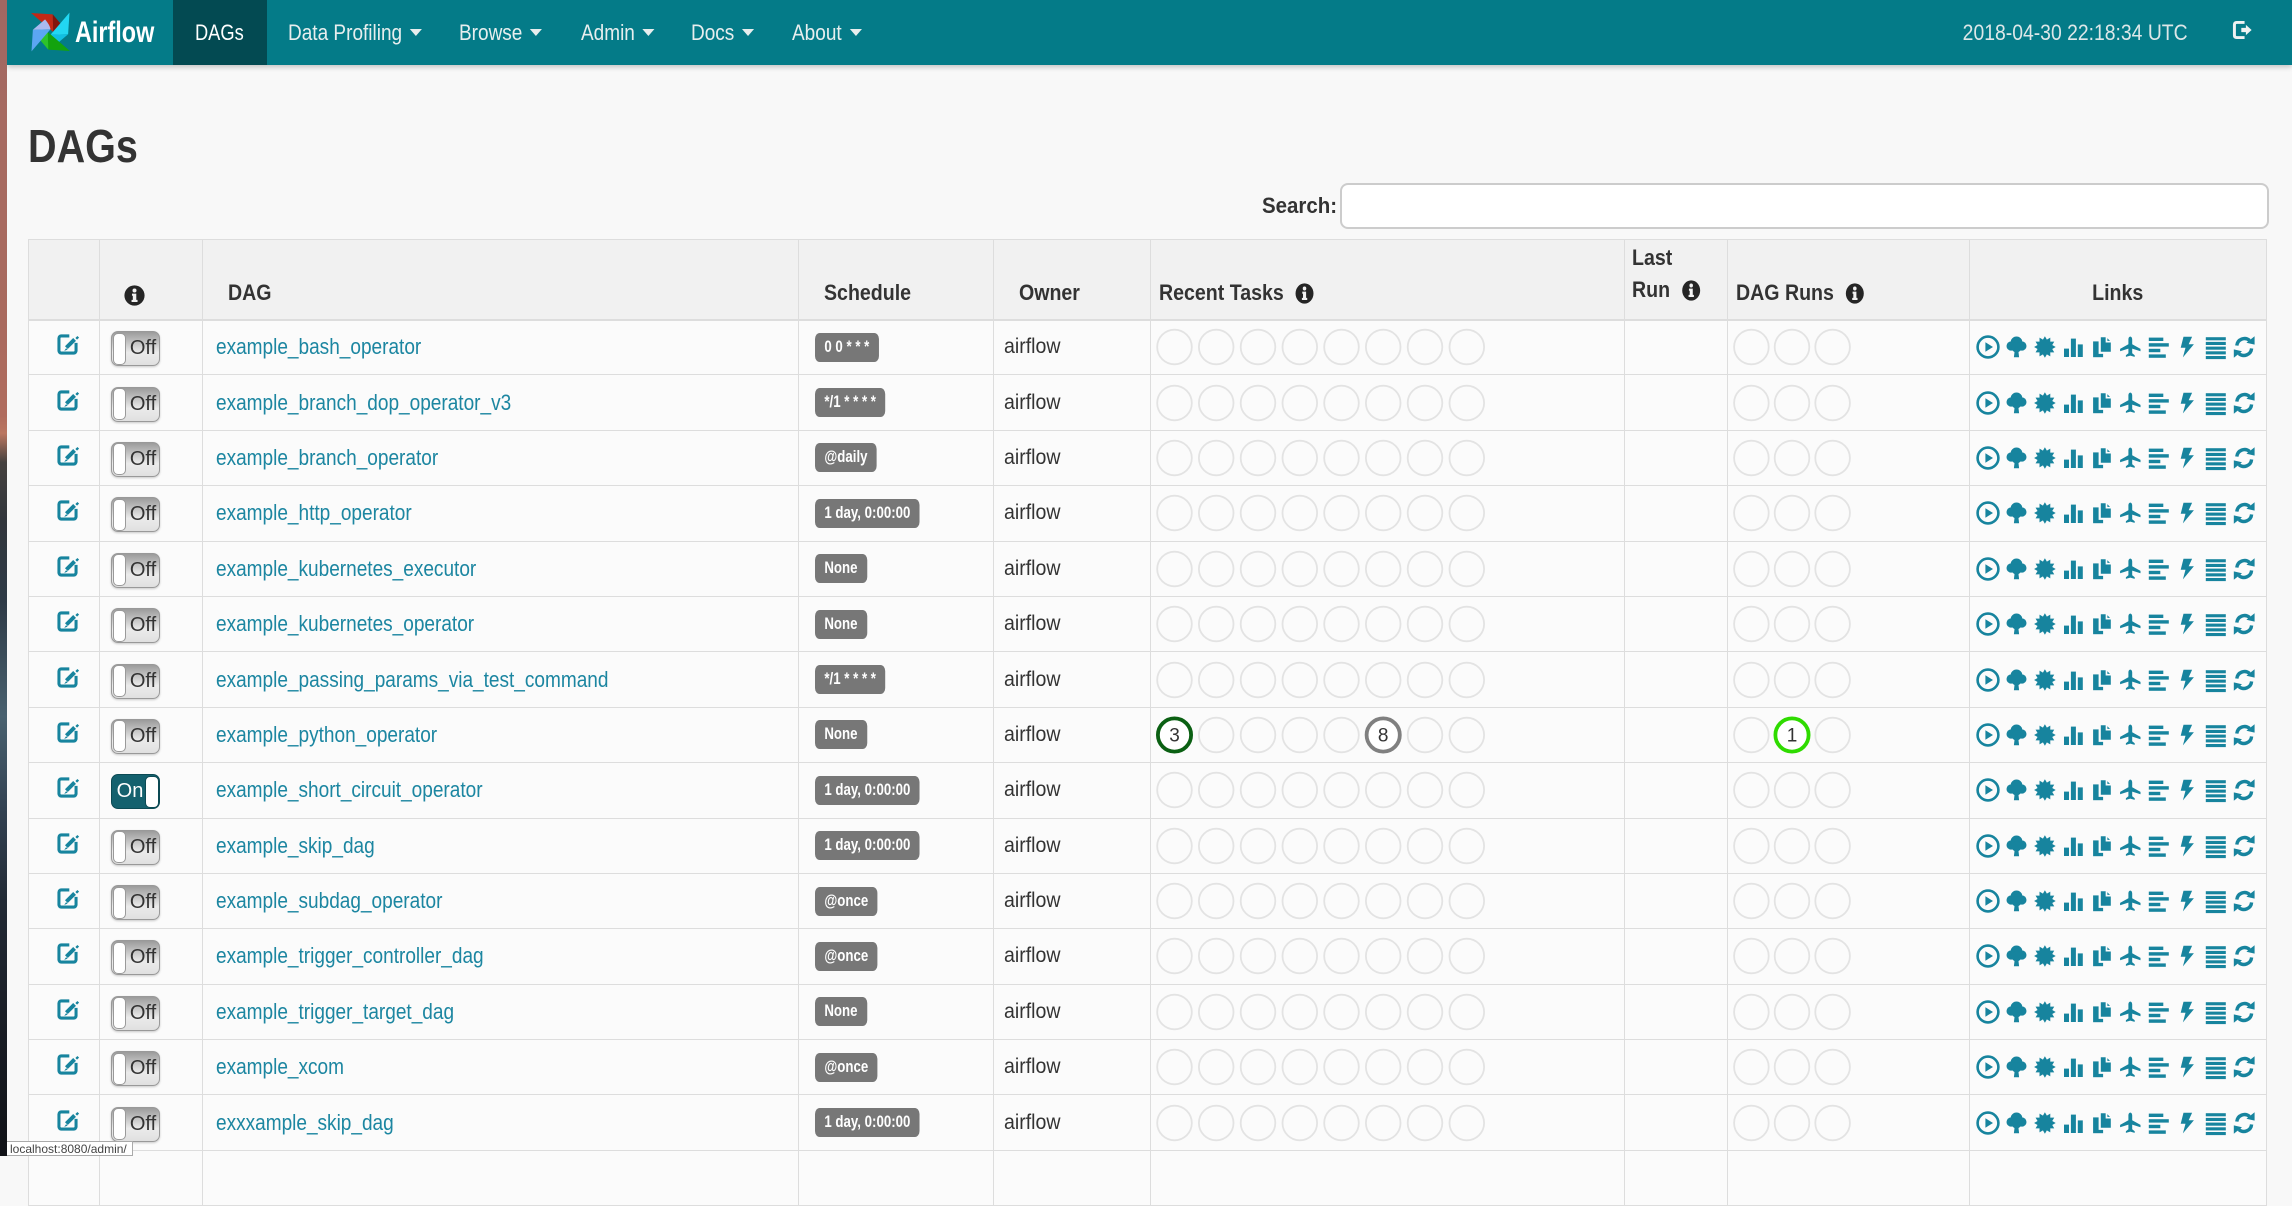  Describe the element at coordinates (1792, 735) in the screenshot. I see `svg-text: 1` at that location.